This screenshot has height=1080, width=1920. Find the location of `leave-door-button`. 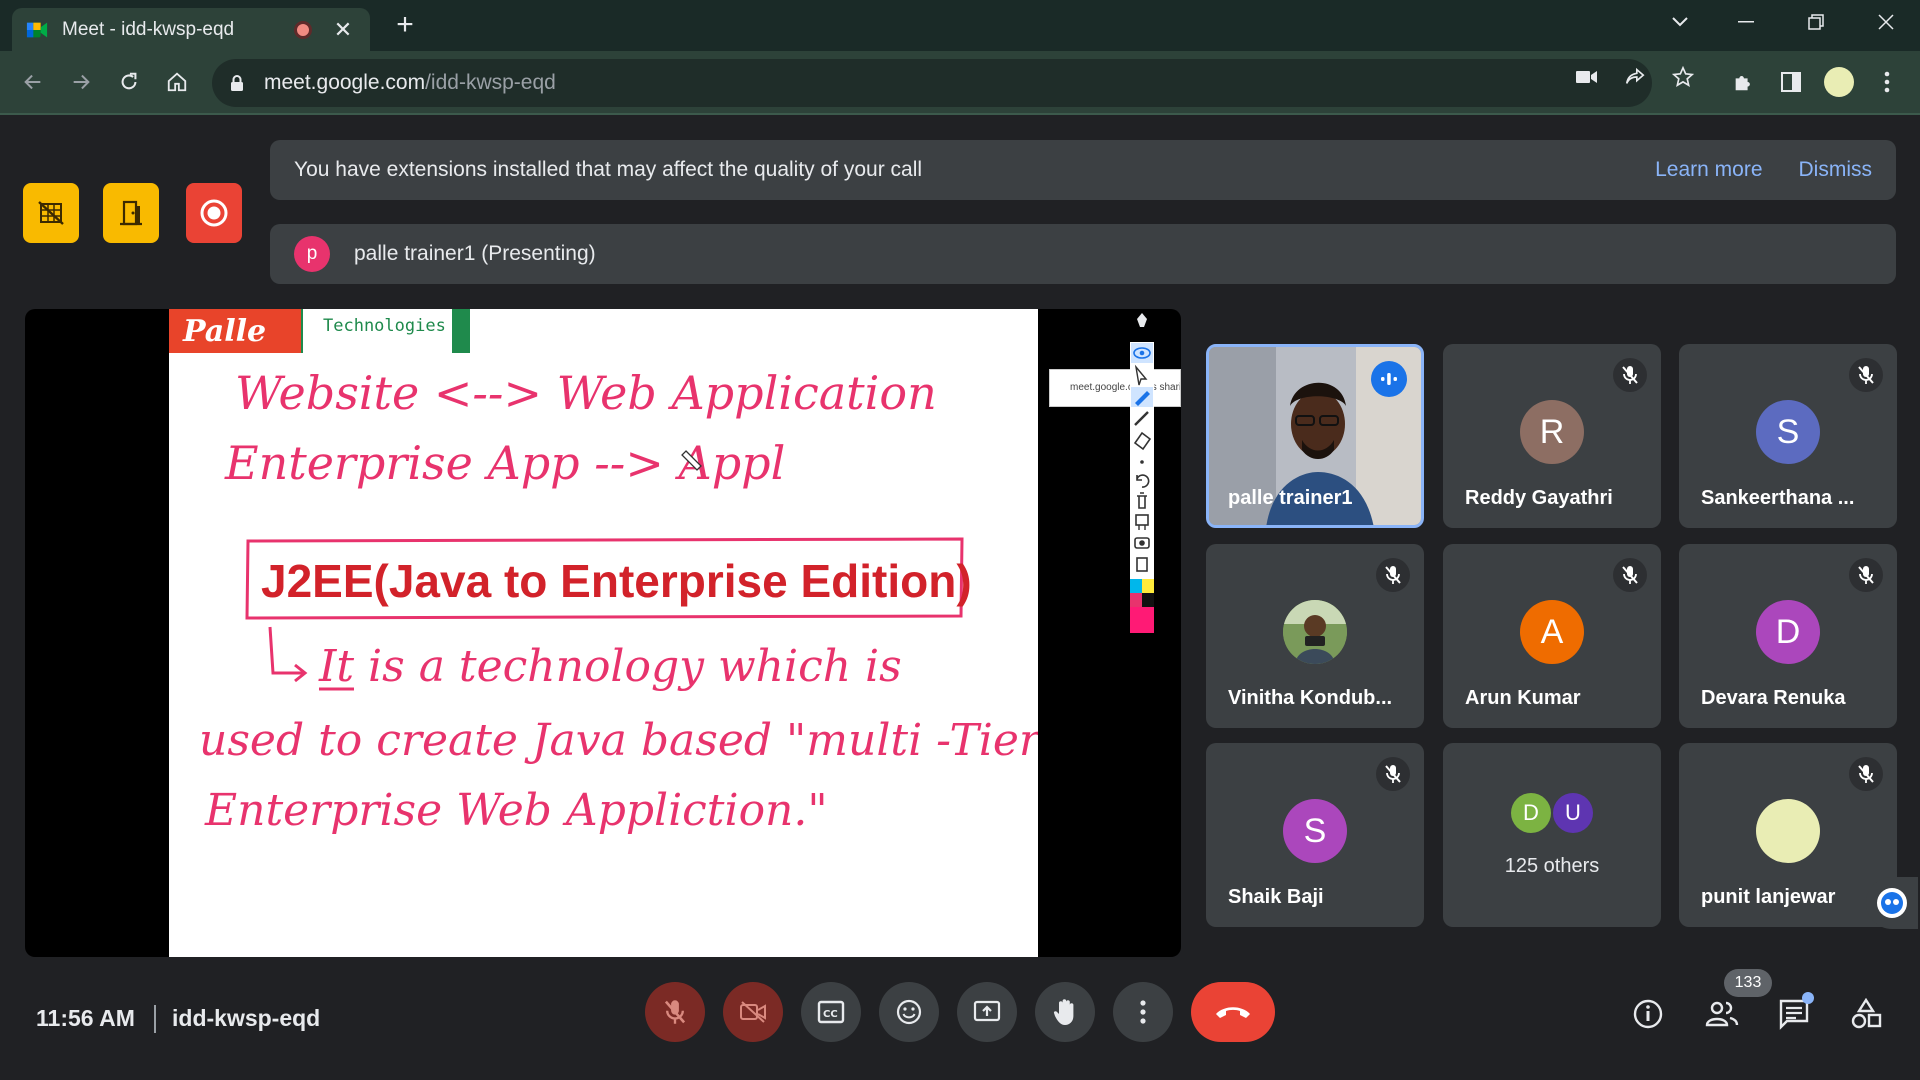

leave-door-button is located at coordinates (131, 213).